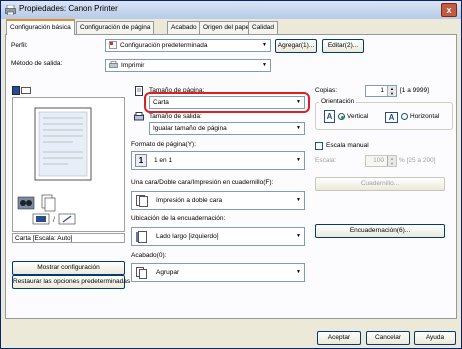  What do you see at coordinates (68, 164) in the screenshot?
I see `page-preview: /` at bounding box center [68, 164].